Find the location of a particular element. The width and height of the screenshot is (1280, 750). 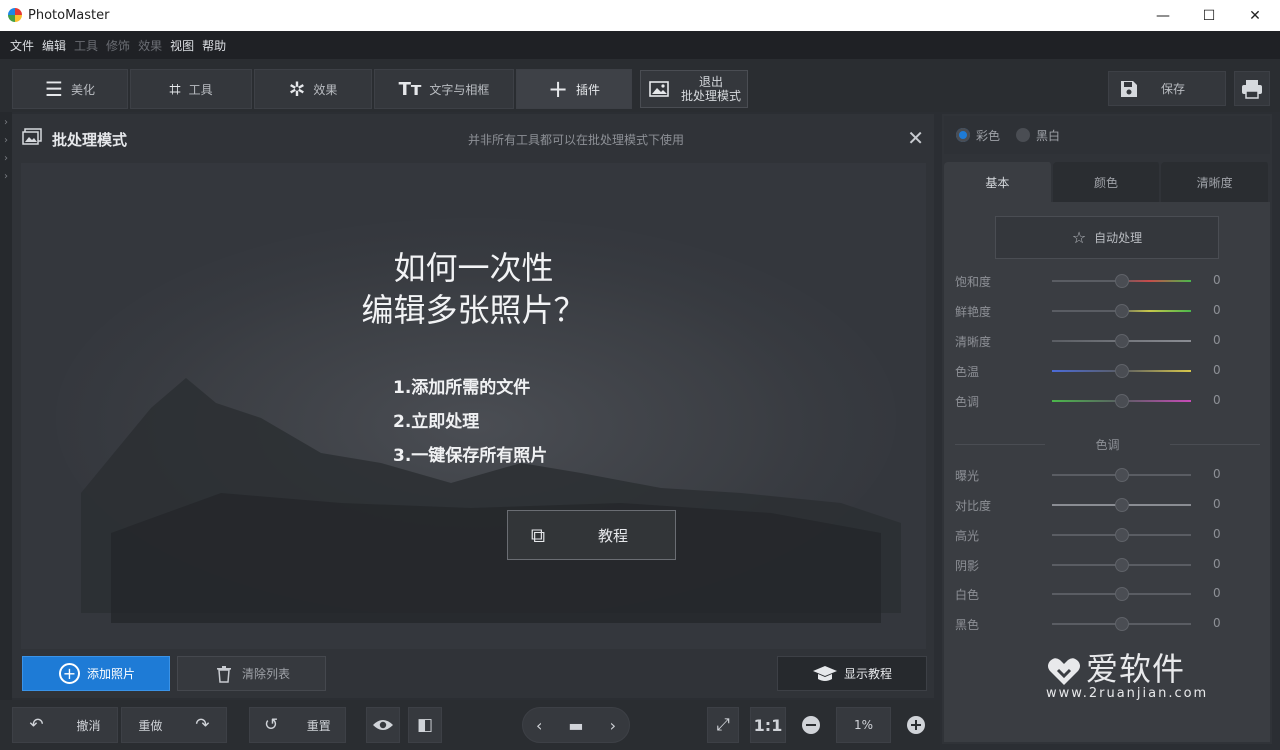

navigation-pill: ‹ ▬ › is located at coordinates (576, 725).